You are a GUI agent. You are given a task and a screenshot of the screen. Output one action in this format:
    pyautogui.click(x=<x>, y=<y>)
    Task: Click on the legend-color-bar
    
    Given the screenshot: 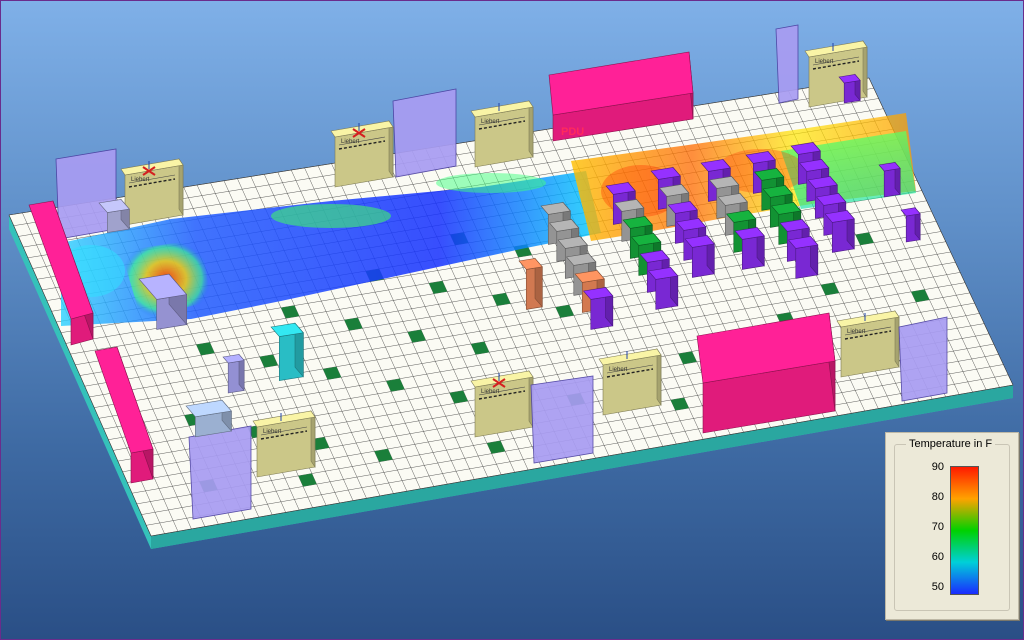 What is the action you would take?
    pyautogui.click(x=964, y=530)
    